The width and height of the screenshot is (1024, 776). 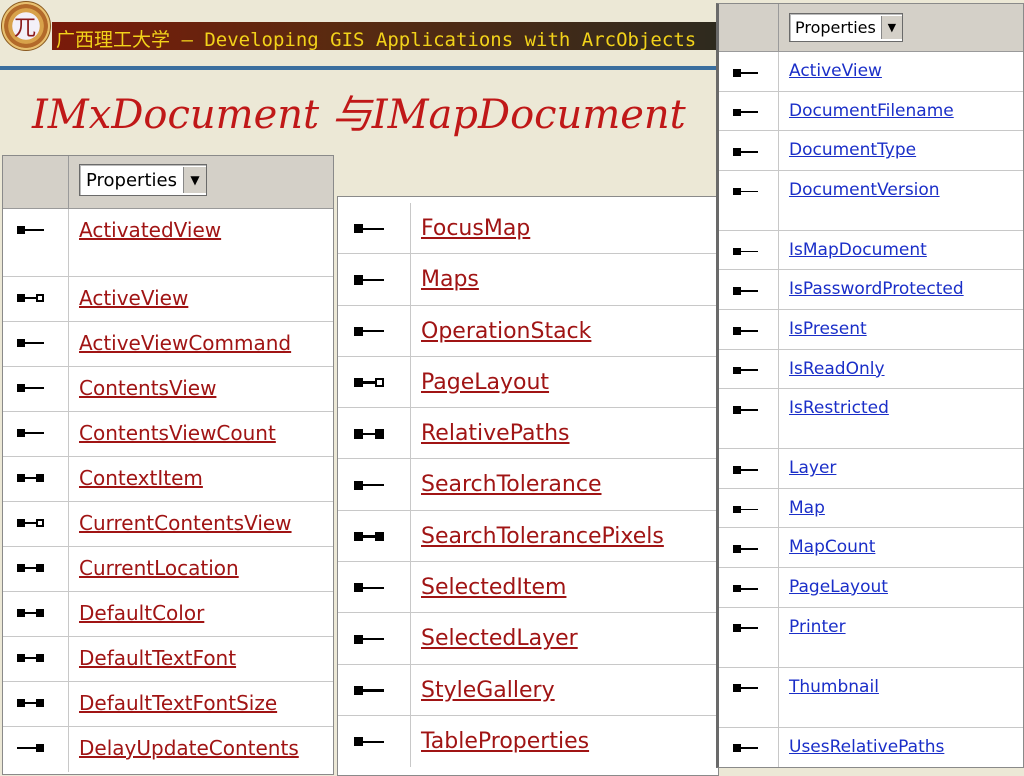 I want to click on property-link-focus-map: FocusMap, so click(x=475, y=228).